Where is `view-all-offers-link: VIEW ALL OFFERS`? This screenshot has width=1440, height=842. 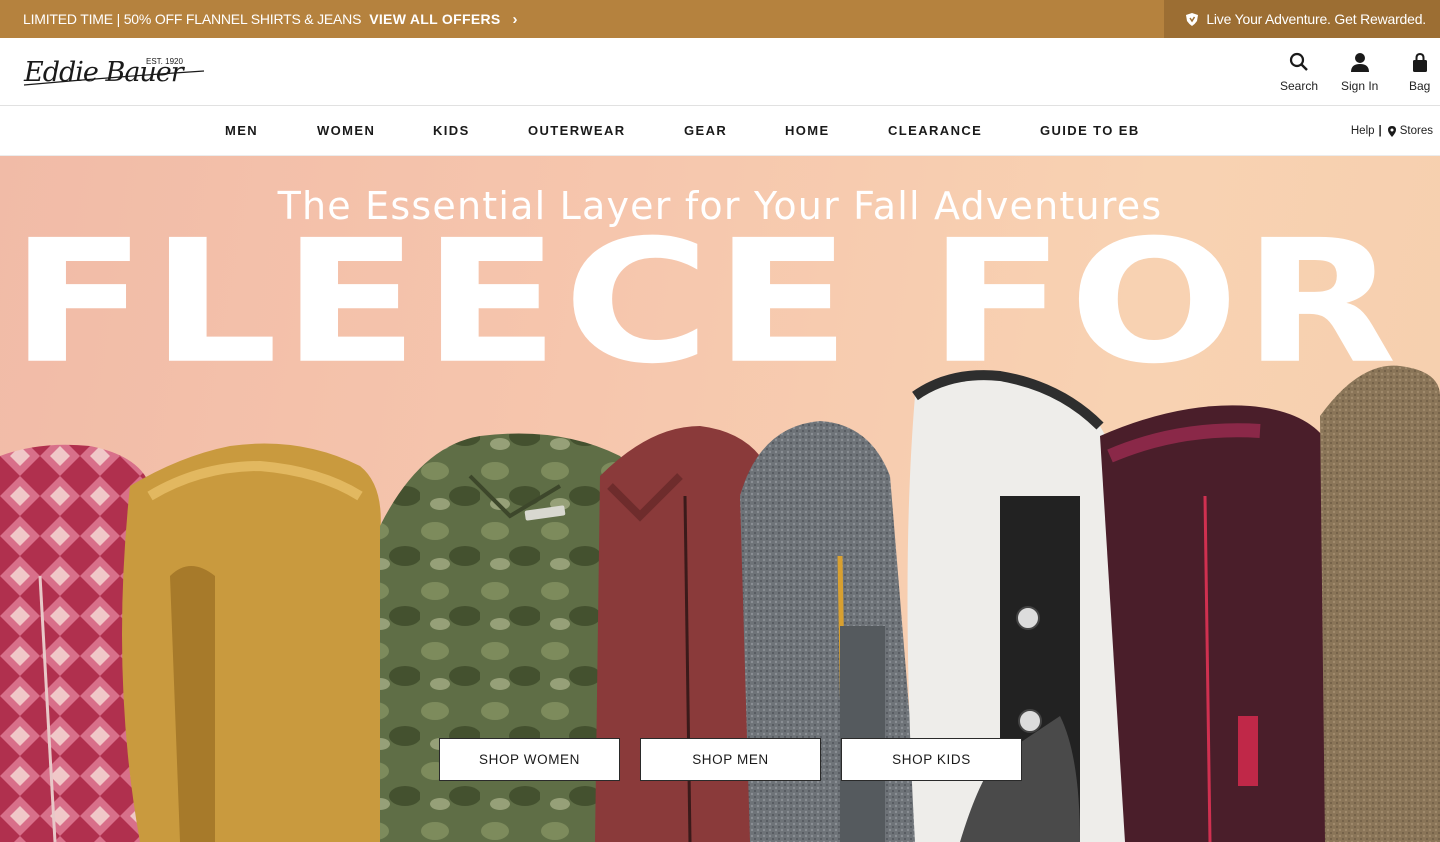 view-all-offers-link: VIEW ALL OFFERS is located at coordinates (434, 19).